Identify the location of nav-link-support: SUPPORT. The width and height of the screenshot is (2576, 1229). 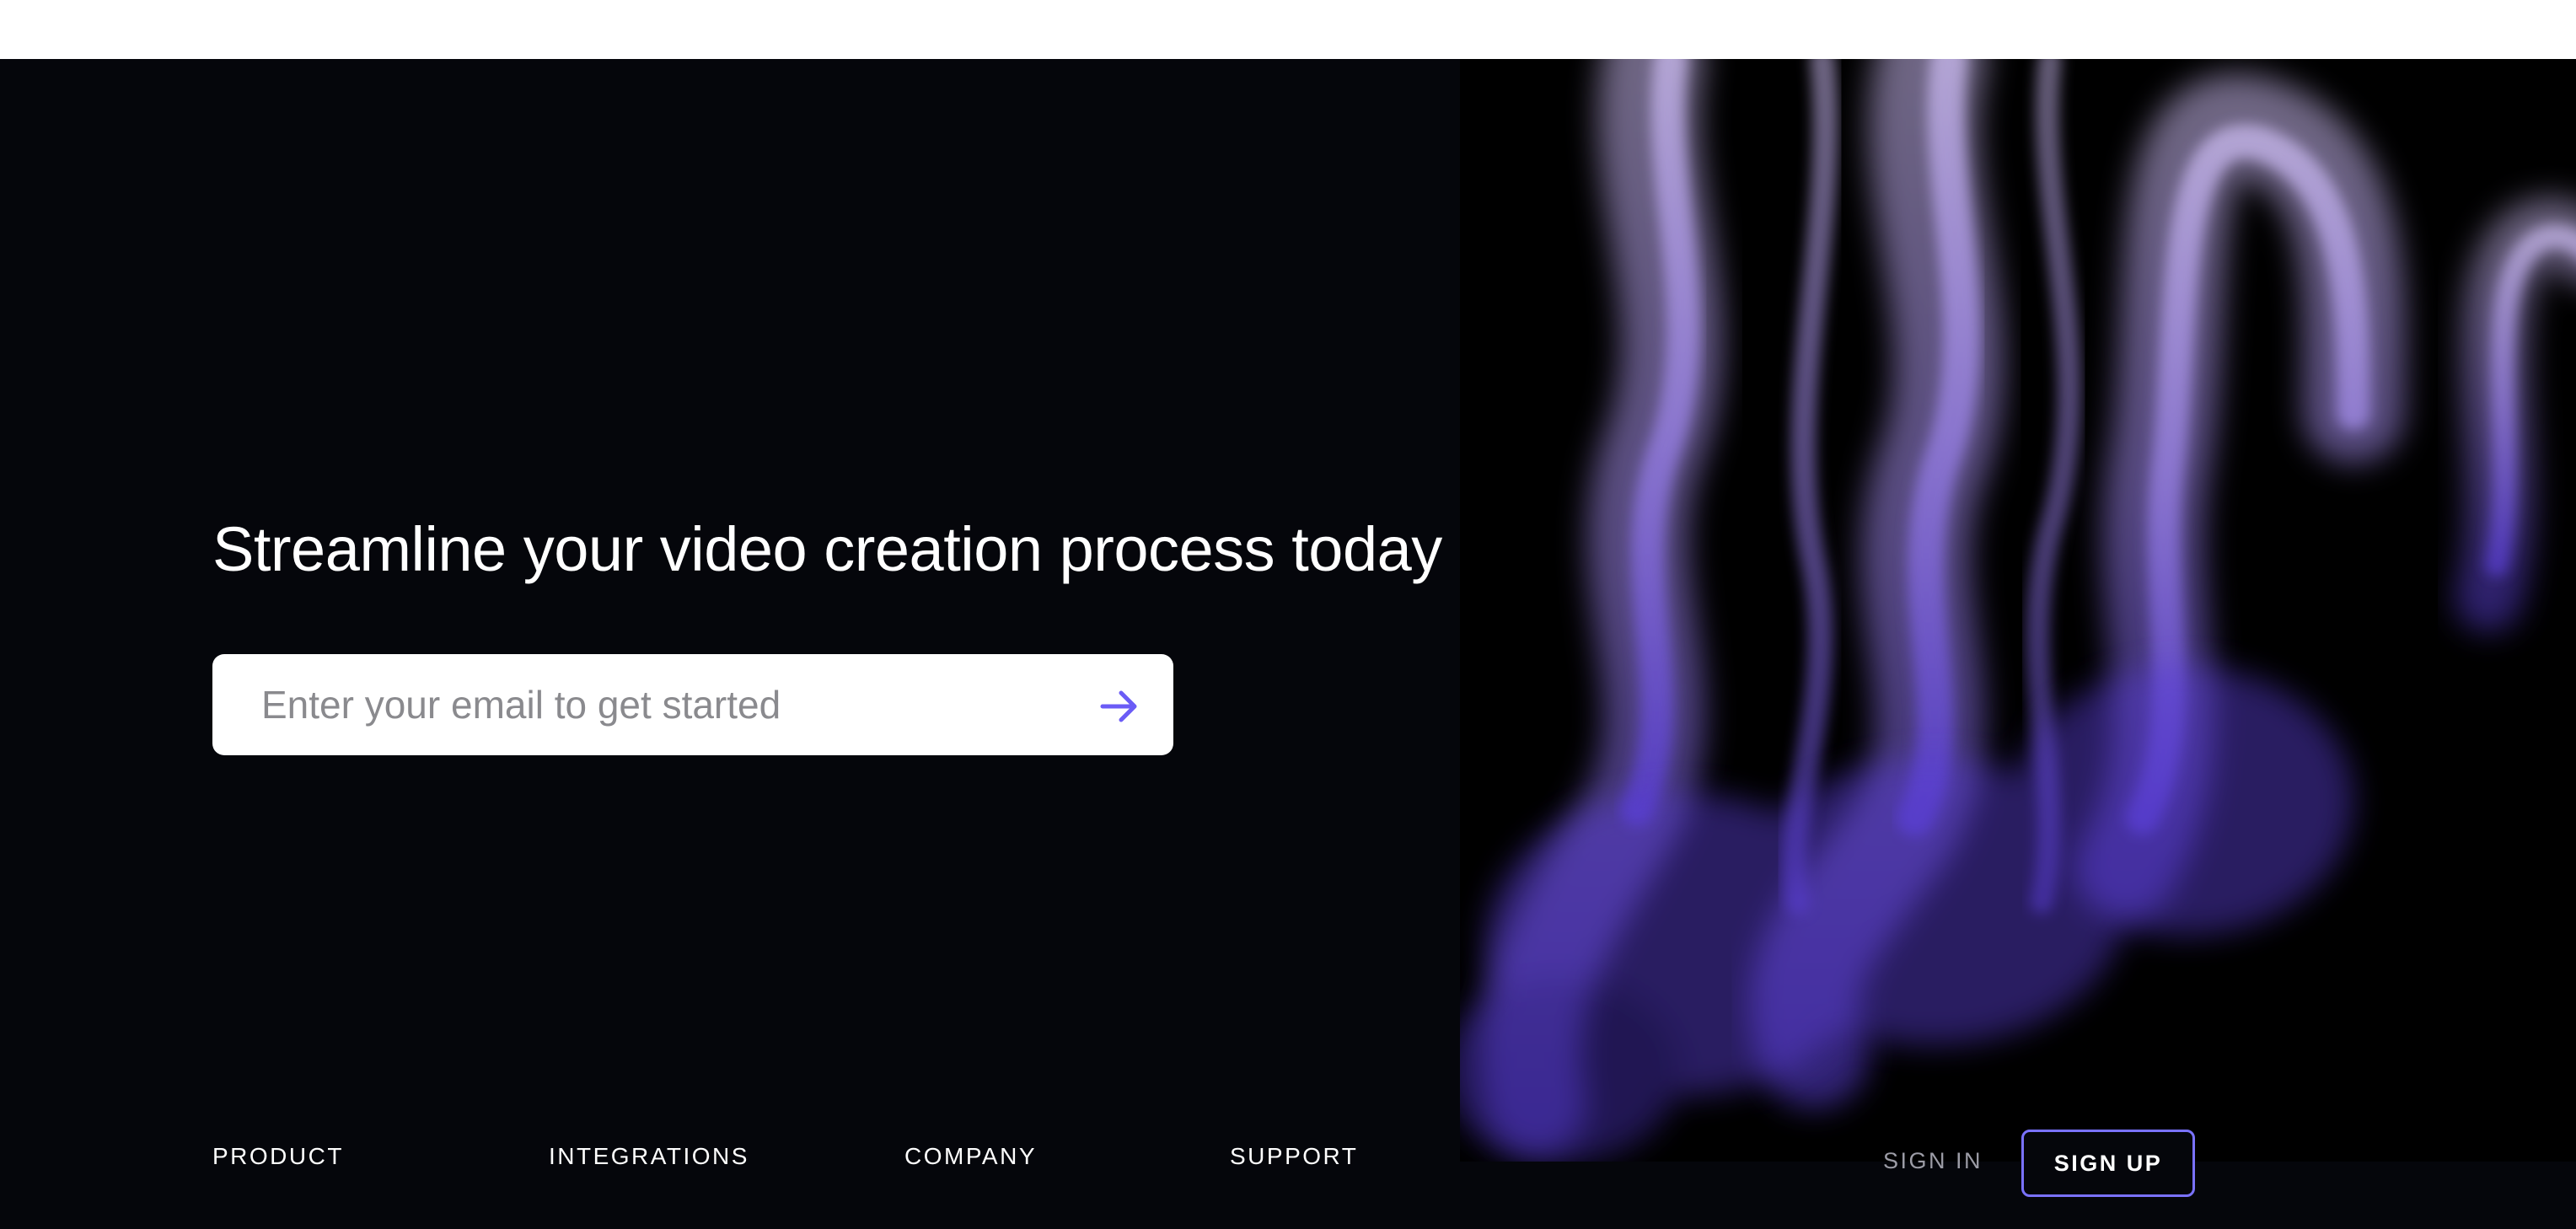
(1294, 1156).